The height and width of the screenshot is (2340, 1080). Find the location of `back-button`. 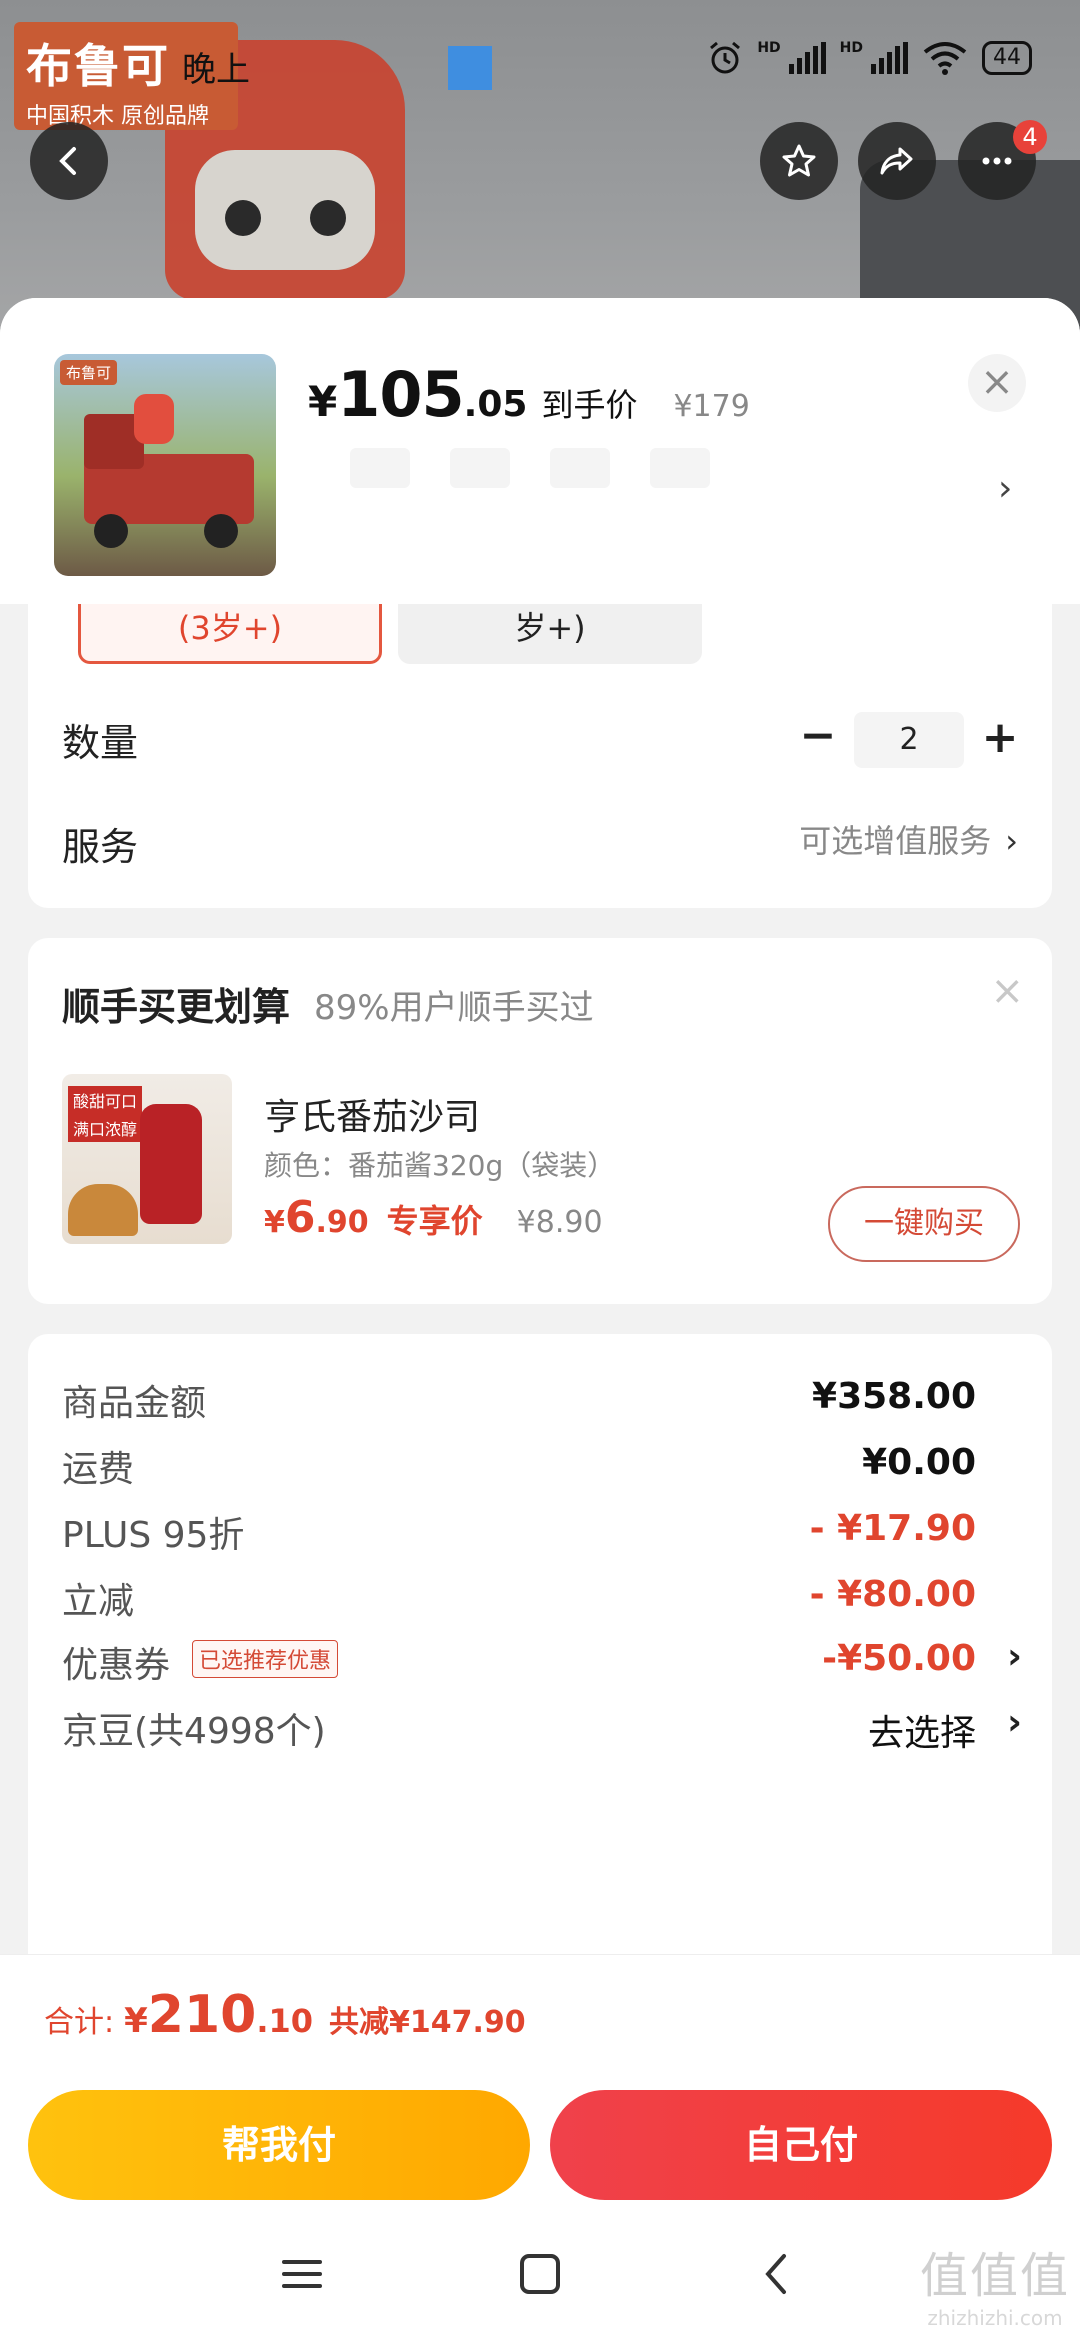

back-button is located at coordinates (69, 161).